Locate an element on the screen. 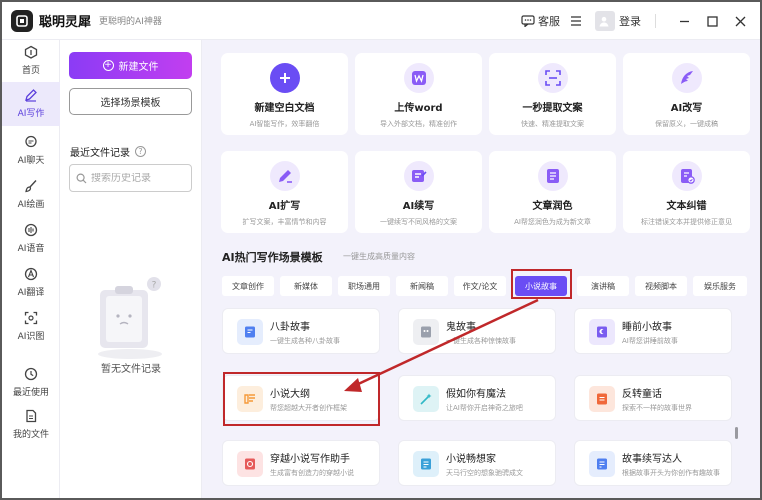 The width and height of the screenshot is (762, 500). tool-card-ai-continue: AI续写 一键续写不同风格的文案 is located at coordinates (418, 192).